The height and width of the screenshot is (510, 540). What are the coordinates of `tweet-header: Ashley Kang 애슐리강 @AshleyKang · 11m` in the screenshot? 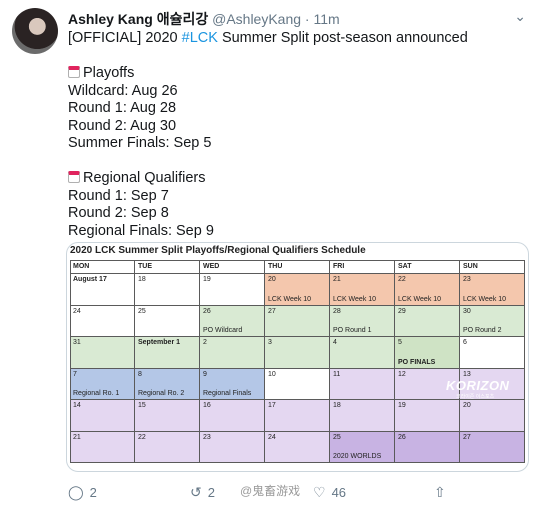 It's located at (204, 19).